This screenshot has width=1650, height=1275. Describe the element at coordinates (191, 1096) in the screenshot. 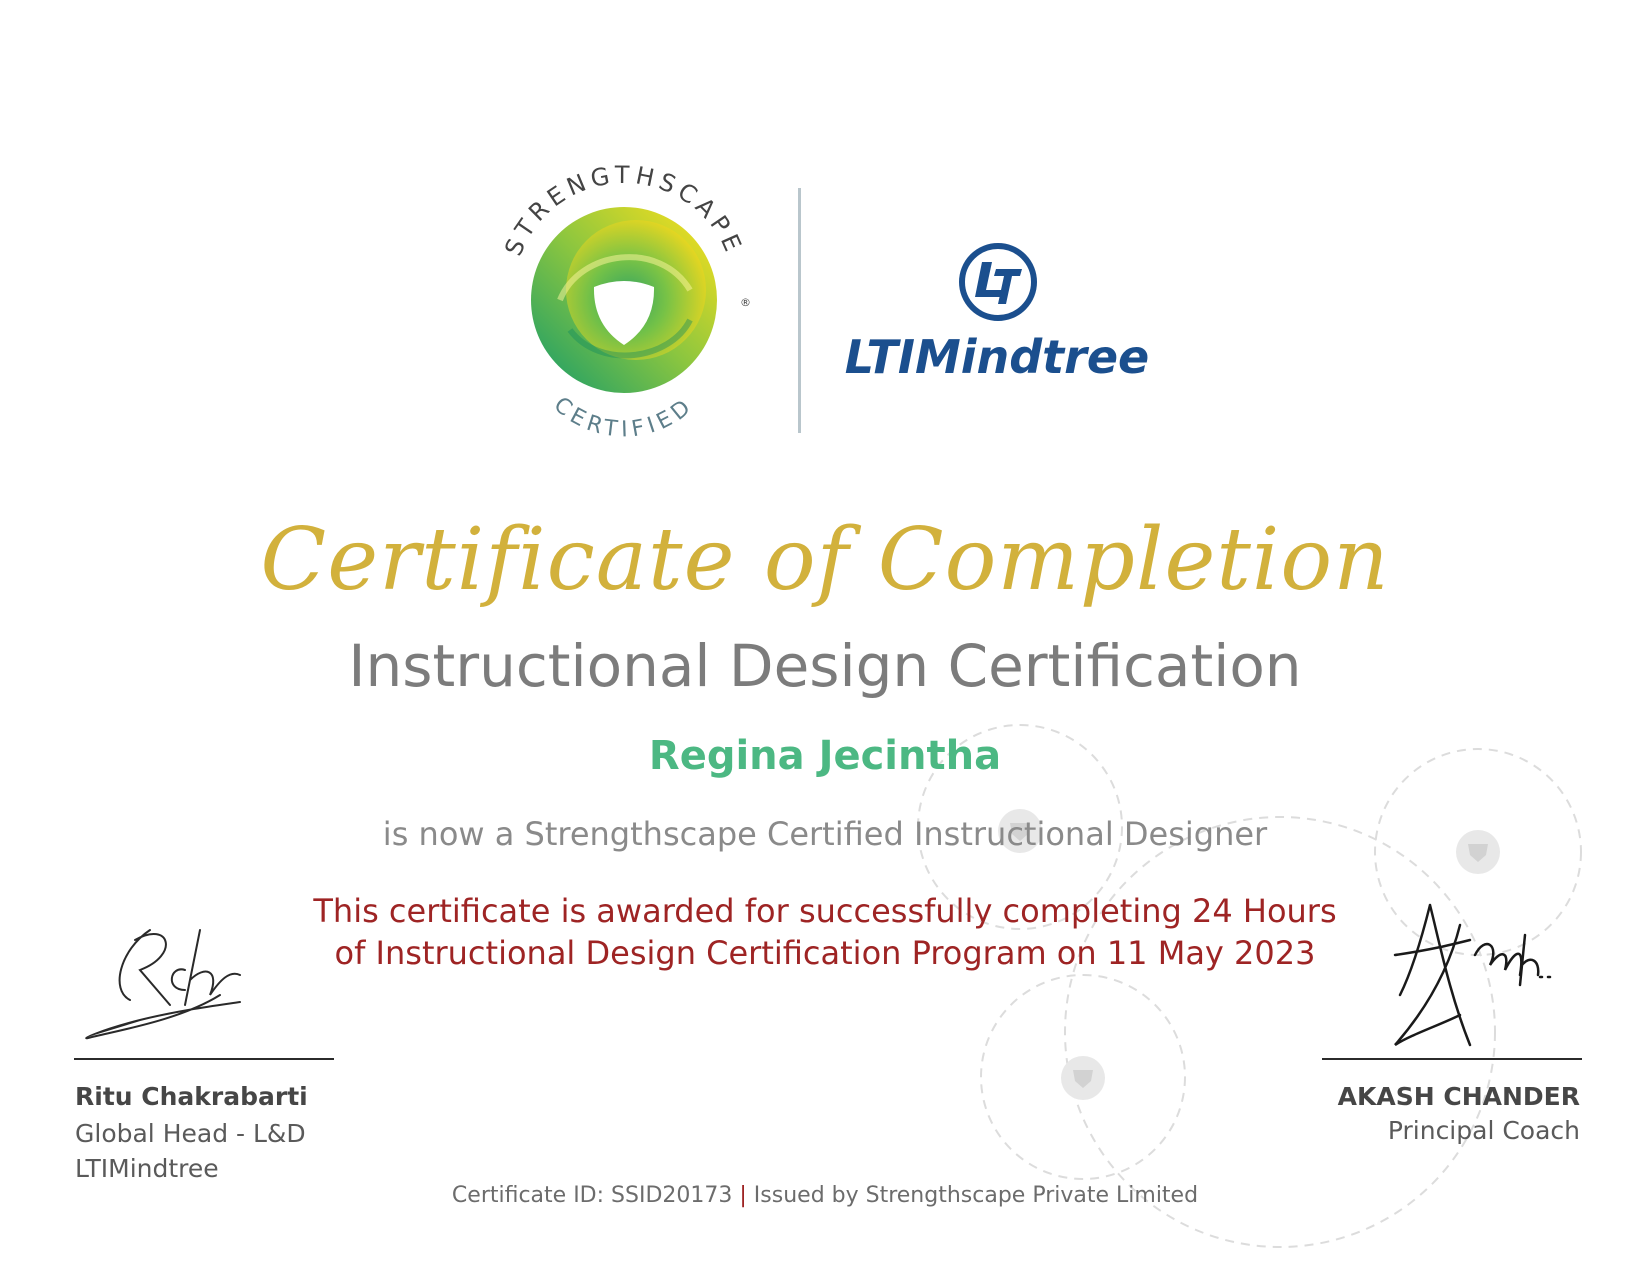

I see `left-signatory-name: Ritu Chakrabarti` at that location.